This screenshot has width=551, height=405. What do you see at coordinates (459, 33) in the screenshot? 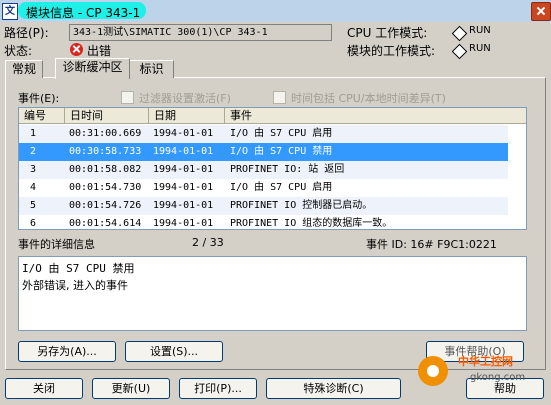
I see `cpu-run-diamond-icon` at bounding box center [459, 33].